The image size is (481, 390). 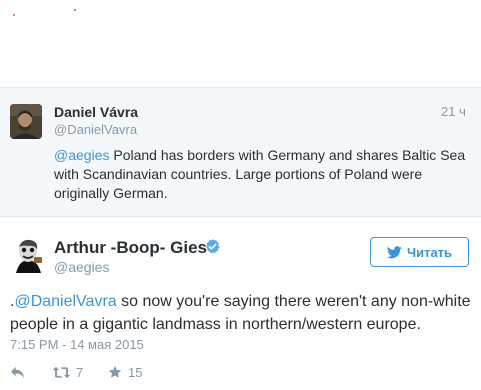 What do you see at coordinates (125, 372) in the screenshot?
I see `favorite-button: 15` at bounding box center [125, 372].